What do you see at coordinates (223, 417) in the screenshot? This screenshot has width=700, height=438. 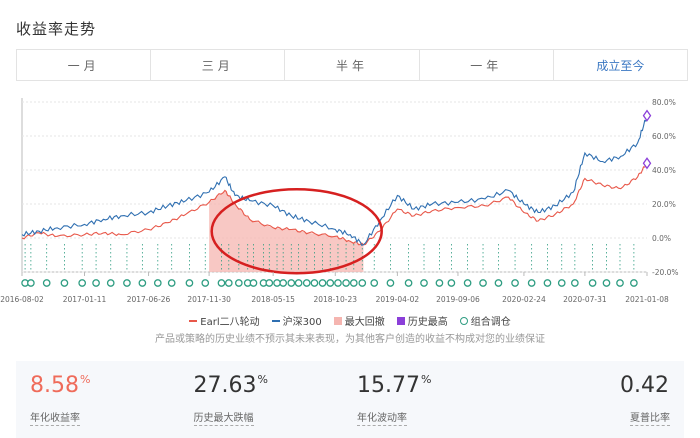 I see `stat-label: 历史最大跌幅` at bounding box center [223, 417].